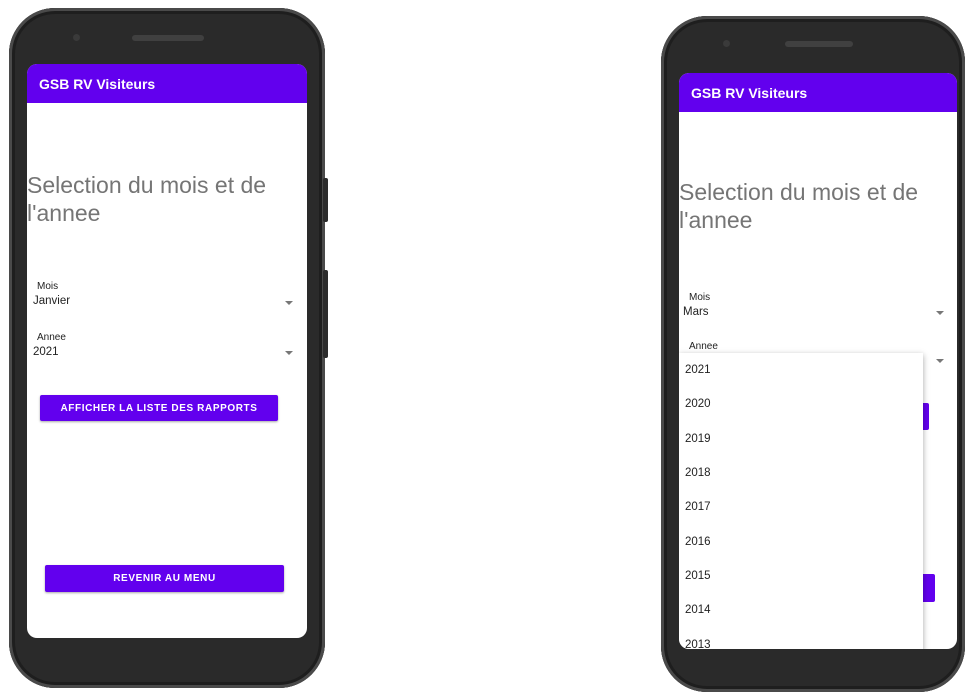 The width and height of the screenshot is (967, 692). Describe the element at coordinates (801, 576) in the screenshot. I see `dropdown-option: 2015` at that location.